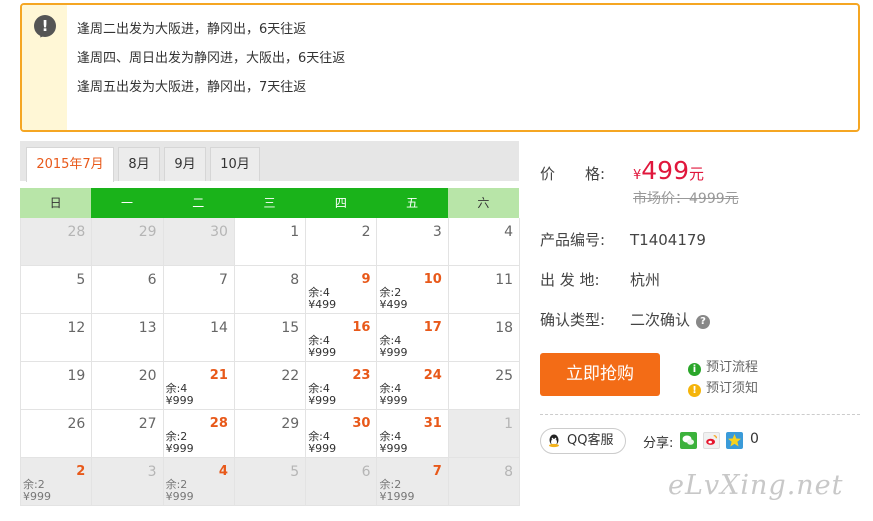 The height and width of the screenshot is (521, 873). Describe the element at coordinates (590, 440) in the screenshot. I see `qq-service-label: QQ客服` at that location.